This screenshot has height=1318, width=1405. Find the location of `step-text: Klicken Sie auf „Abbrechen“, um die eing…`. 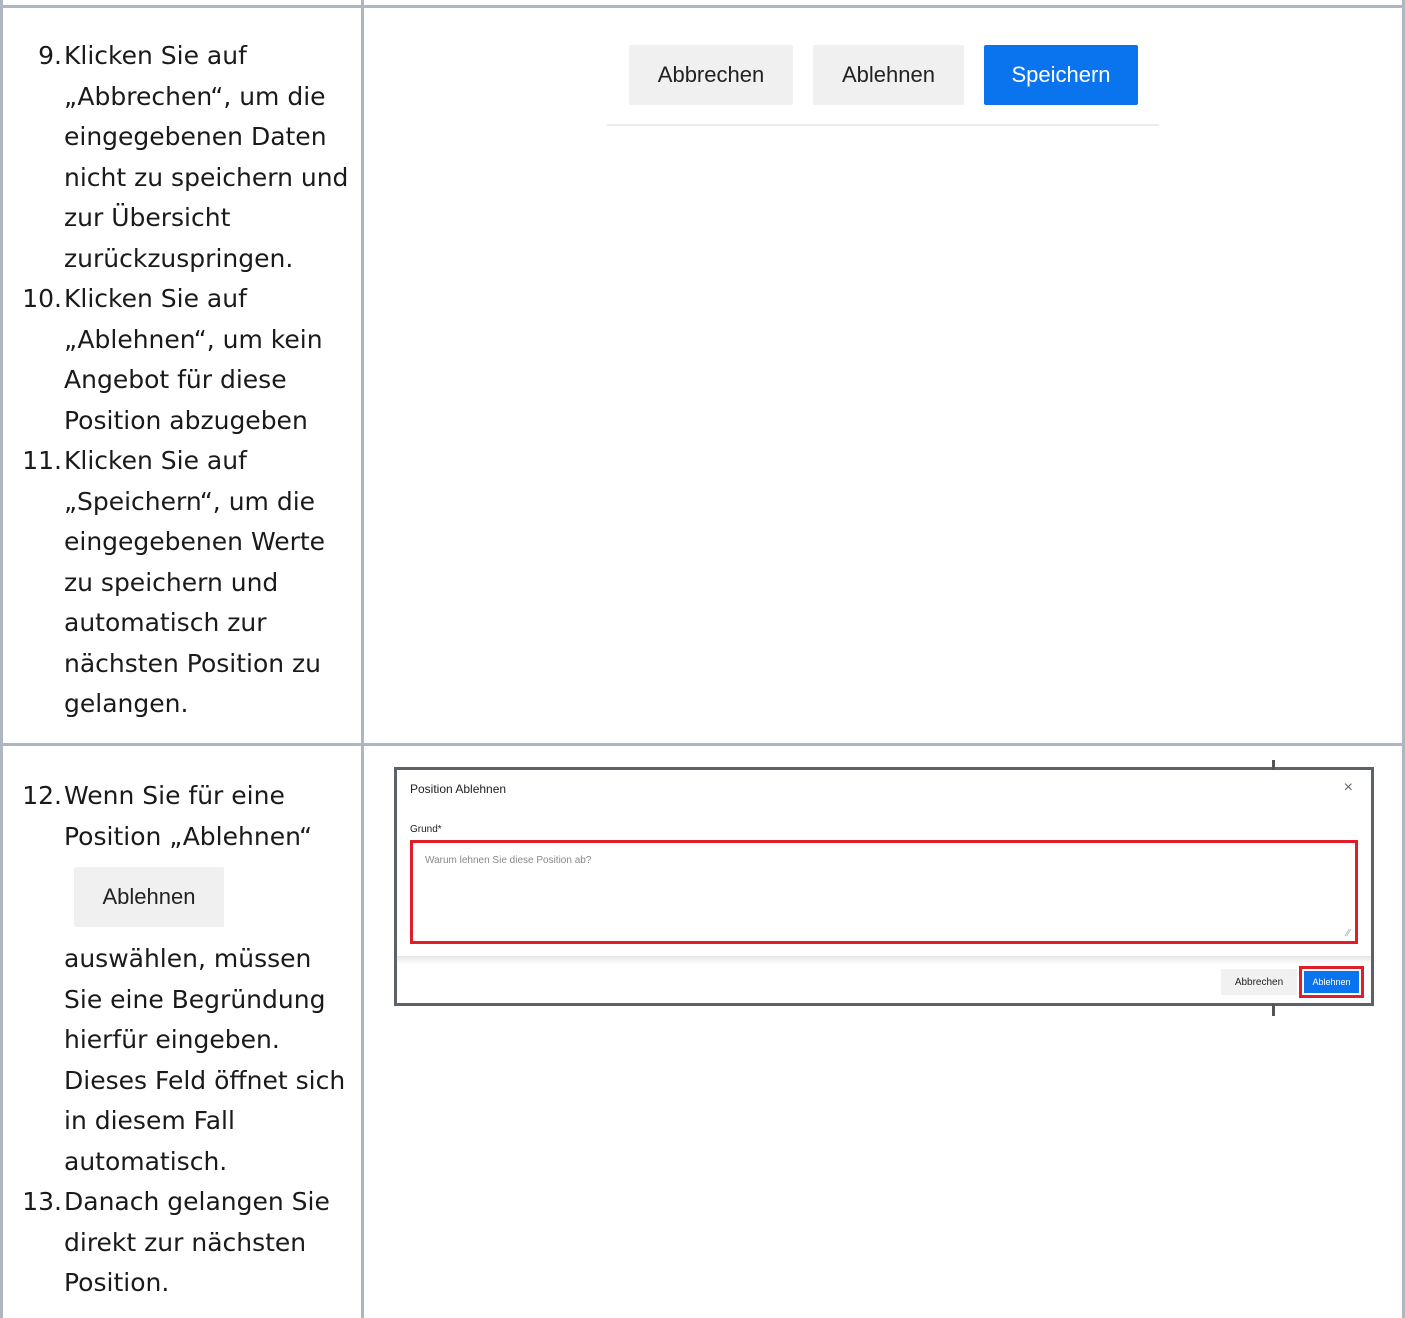

step-text: Klicken Sie auf „Abbrechen“, um die eing… is located at coordinates (206, 157).